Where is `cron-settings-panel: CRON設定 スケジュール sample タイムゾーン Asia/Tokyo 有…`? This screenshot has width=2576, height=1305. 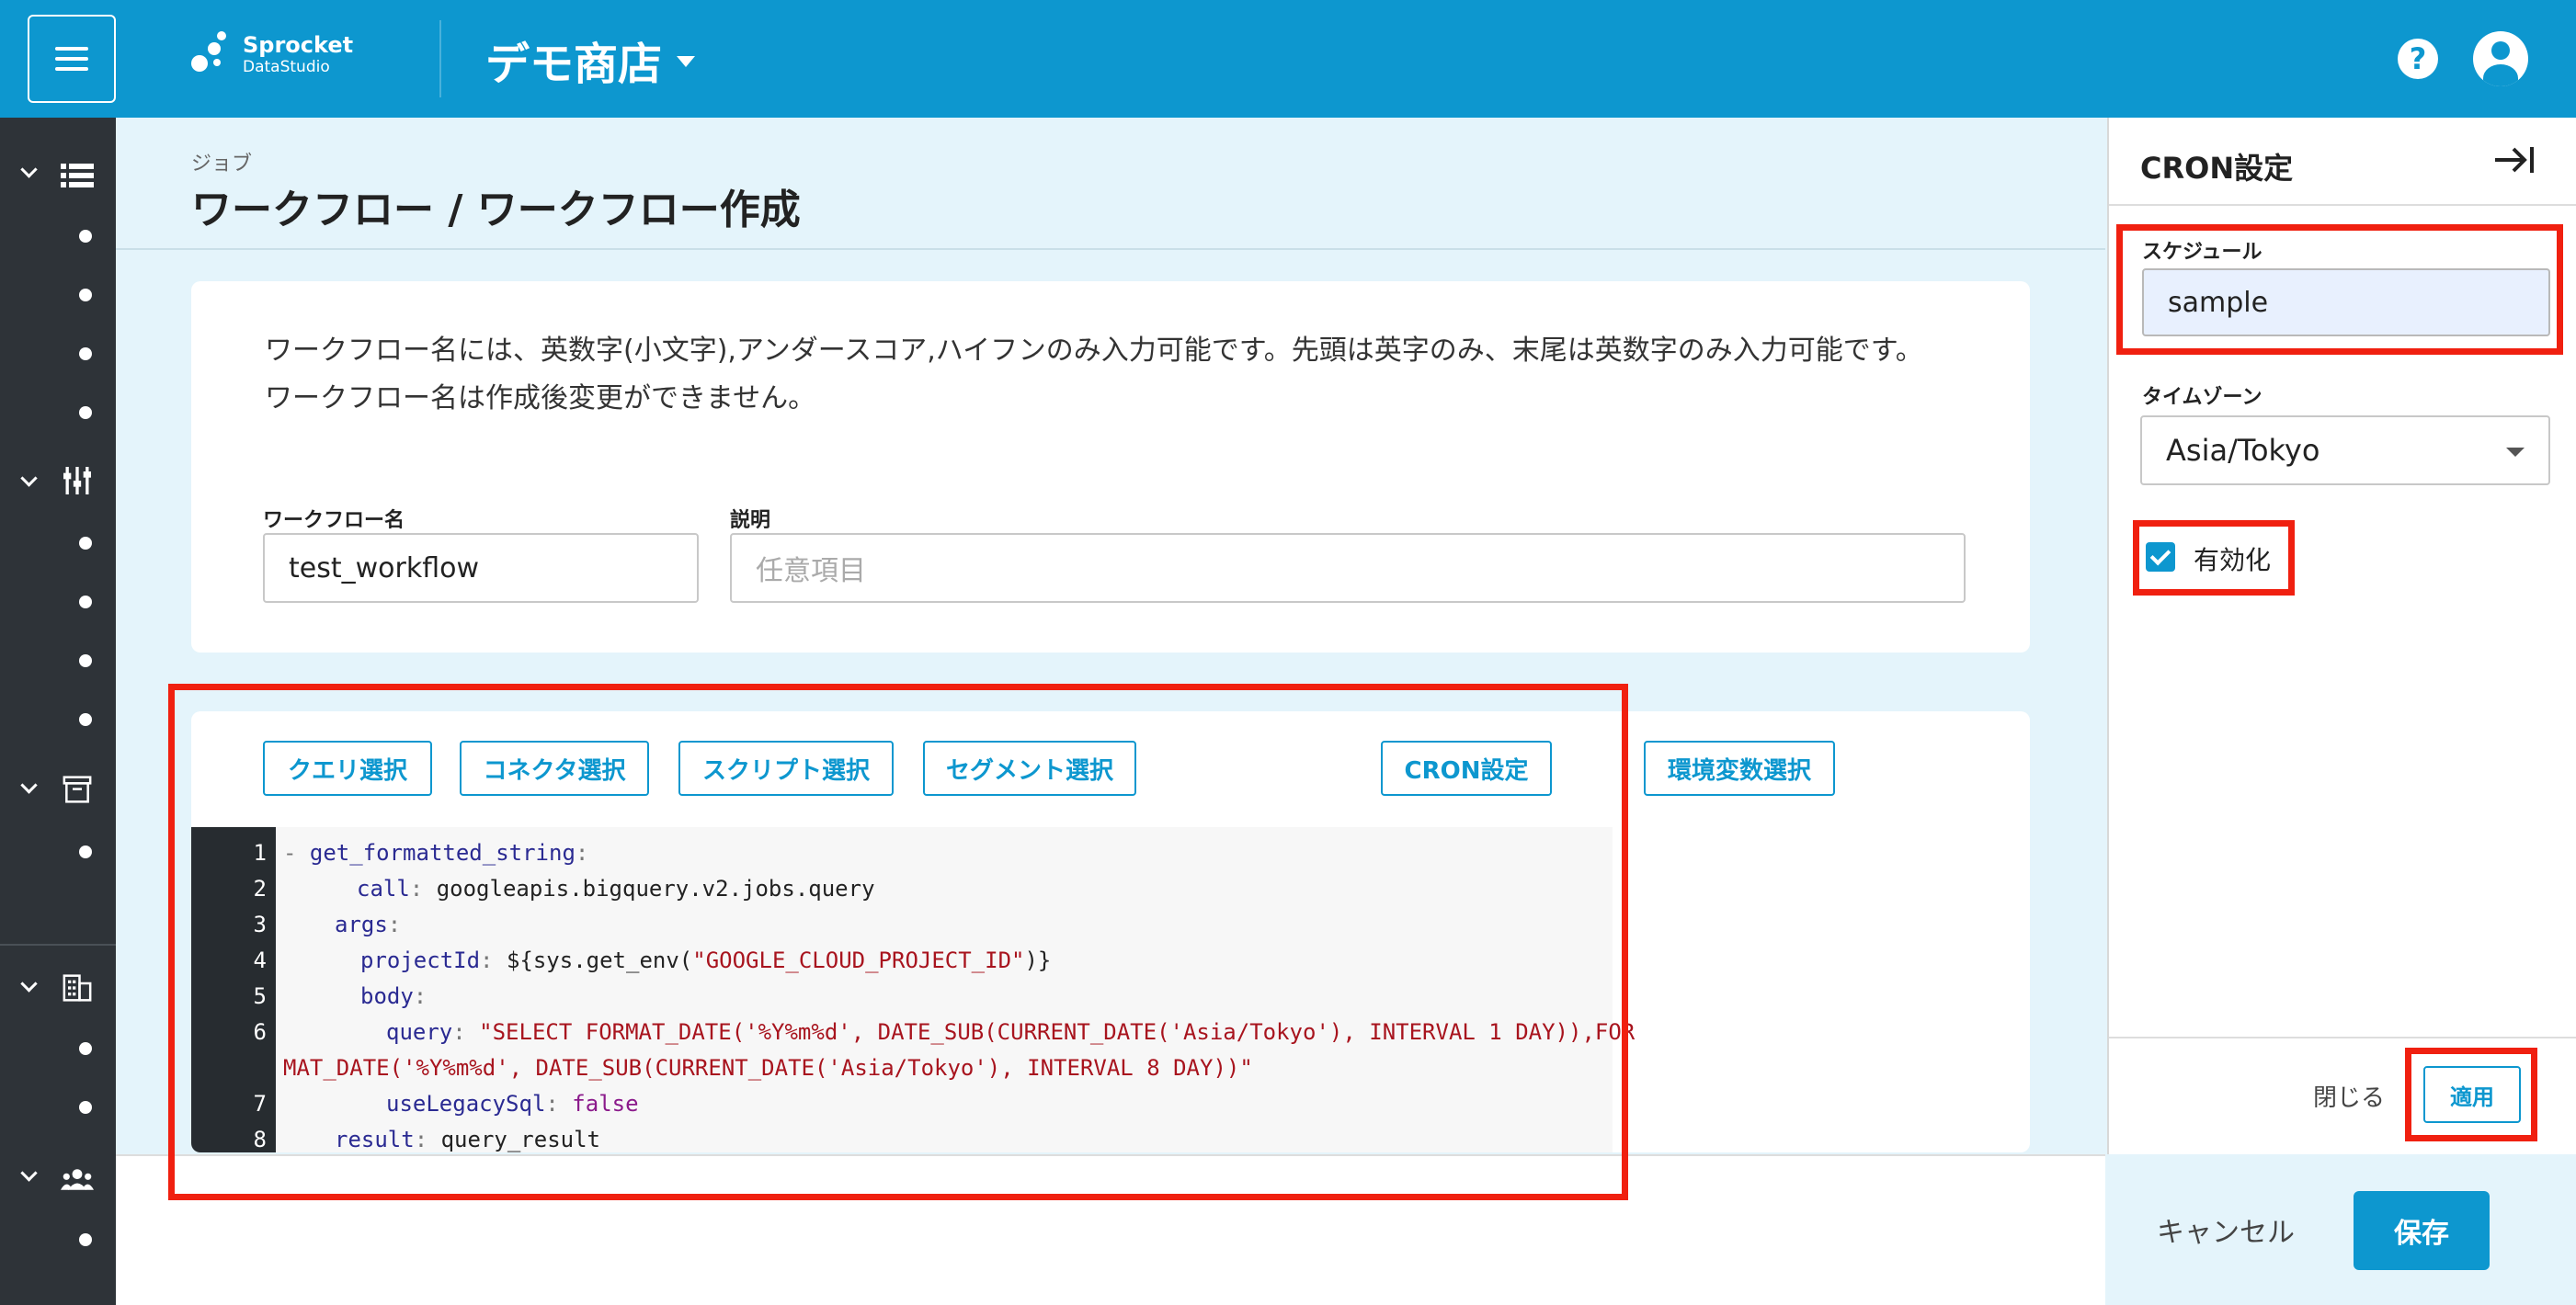
cron-settings-panel: CRON設定 スケジュール sample タイムゾーン Asia/Tokyo 有… is located at coordinates (2341, 636).